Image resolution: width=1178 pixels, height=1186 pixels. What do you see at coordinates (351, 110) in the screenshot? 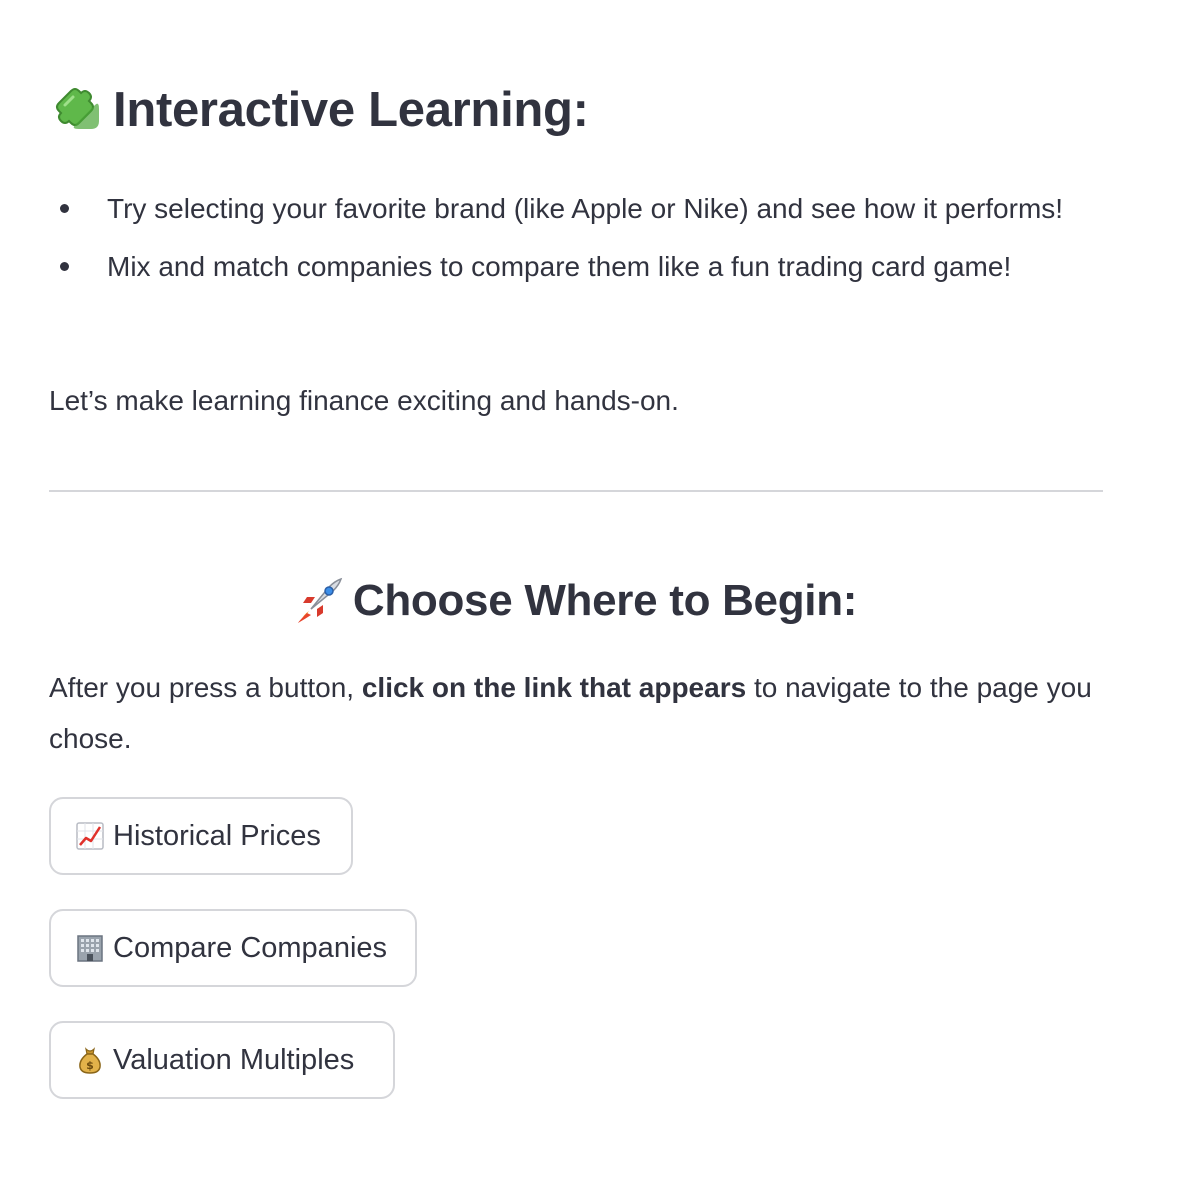
I see `interactive-learning-title: Interactive Learning:` at bounding box center [351, 110].